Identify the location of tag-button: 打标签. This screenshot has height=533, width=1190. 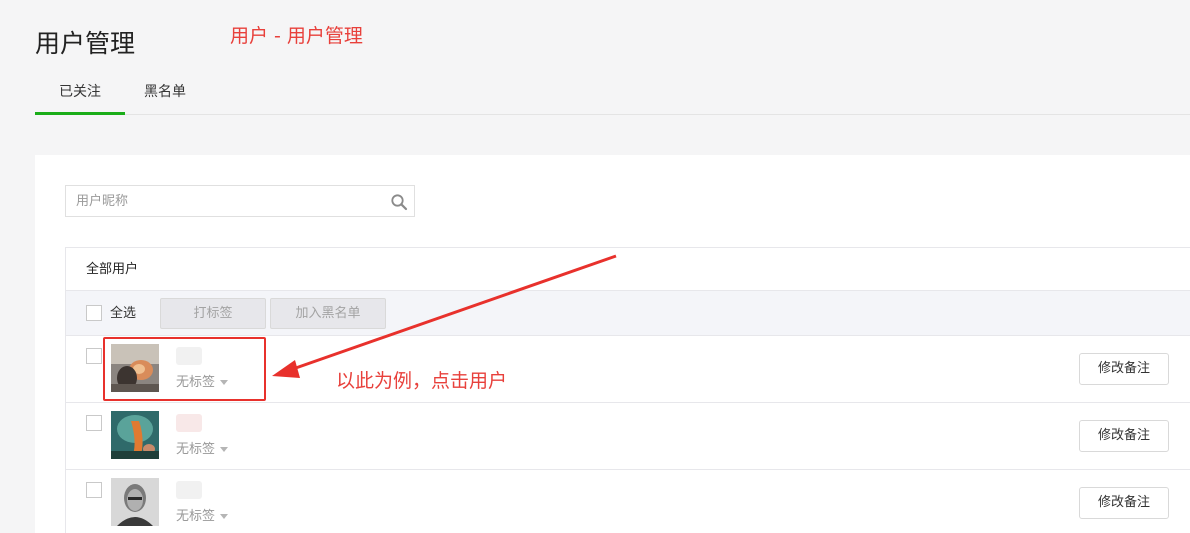
(213, 313).